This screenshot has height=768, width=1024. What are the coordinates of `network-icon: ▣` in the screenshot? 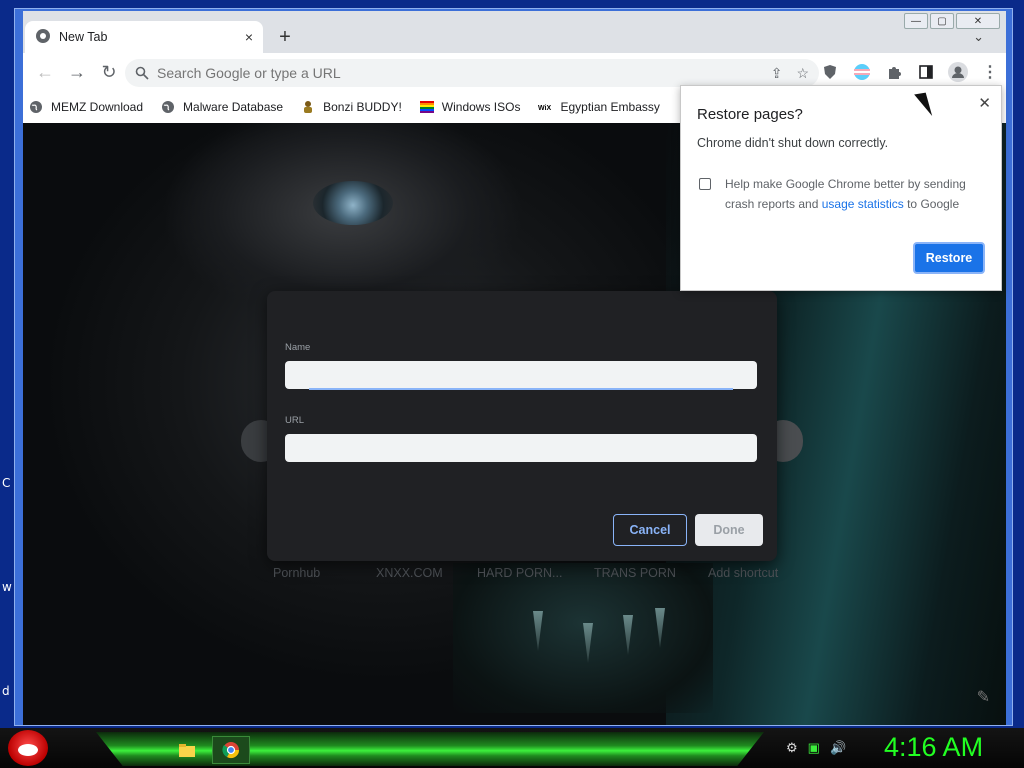 It's located at (814, 748).